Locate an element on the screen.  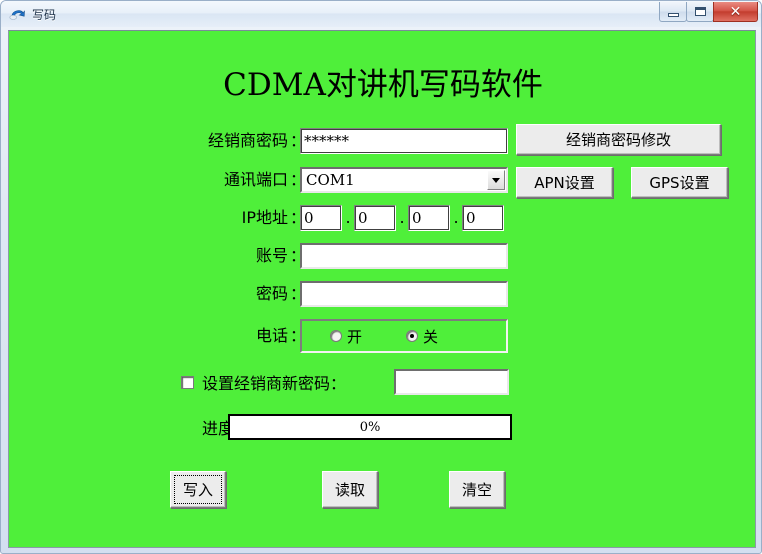
ip-octet-4-input: 0 is located at coordinates (483, 218).